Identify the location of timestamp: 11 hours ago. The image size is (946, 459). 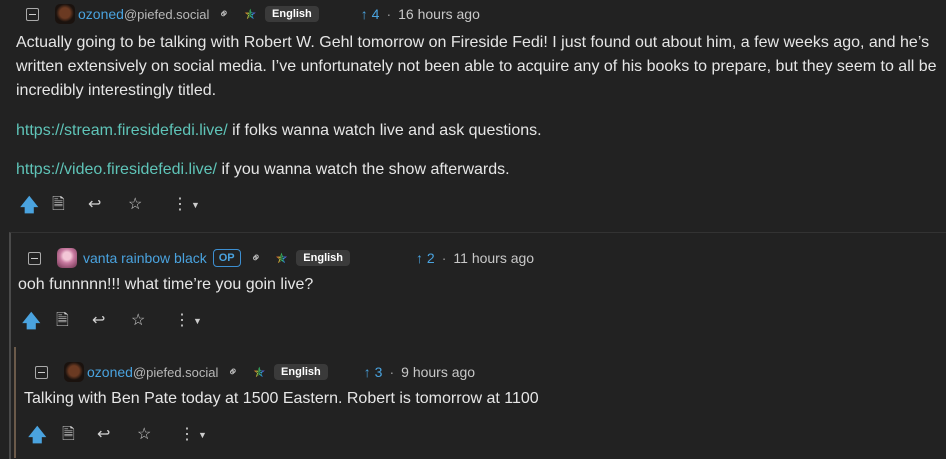
(493, 258).